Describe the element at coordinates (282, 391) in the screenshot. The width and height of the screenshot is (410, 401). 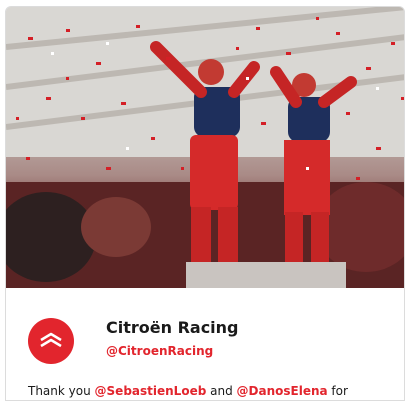
I see `mention-link: @DanosElena` at that location.